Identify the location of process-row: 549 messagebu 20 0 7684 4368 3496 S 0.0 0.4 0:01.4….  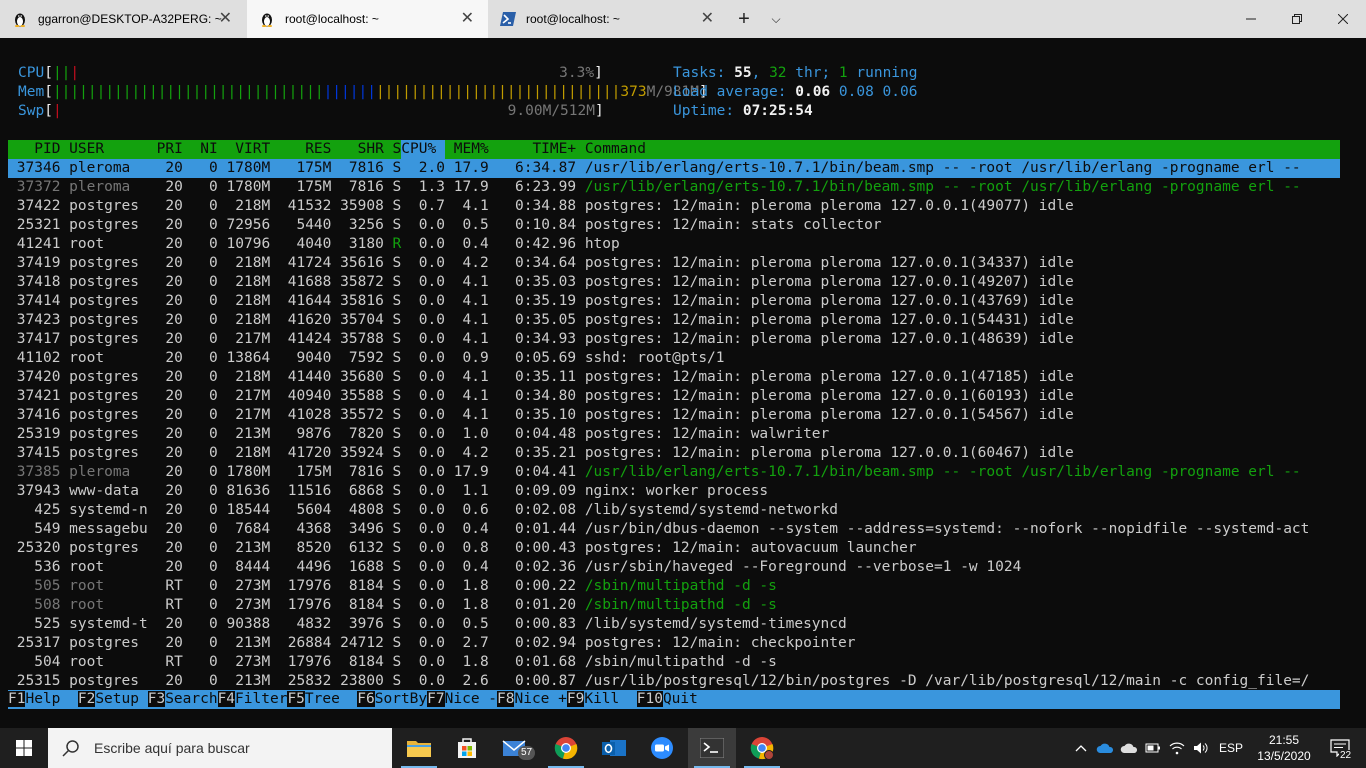
(674, 529).